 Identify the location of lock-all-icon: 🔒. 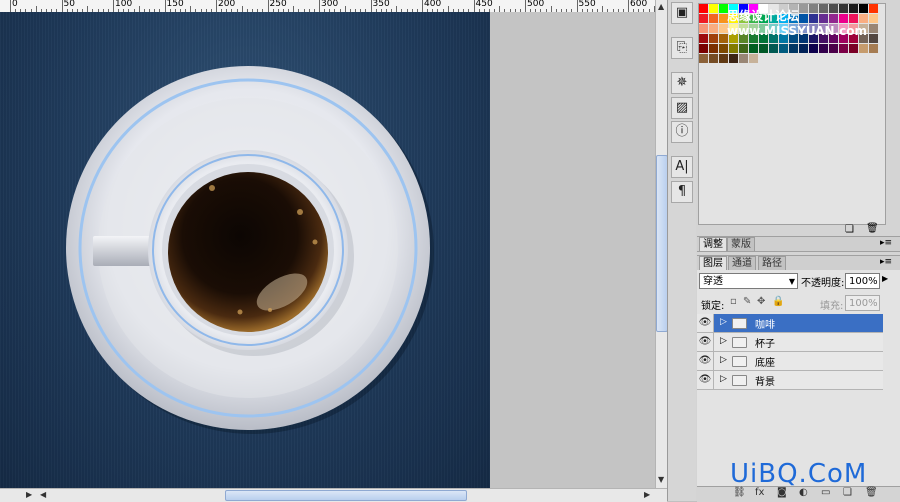
(778, 301).